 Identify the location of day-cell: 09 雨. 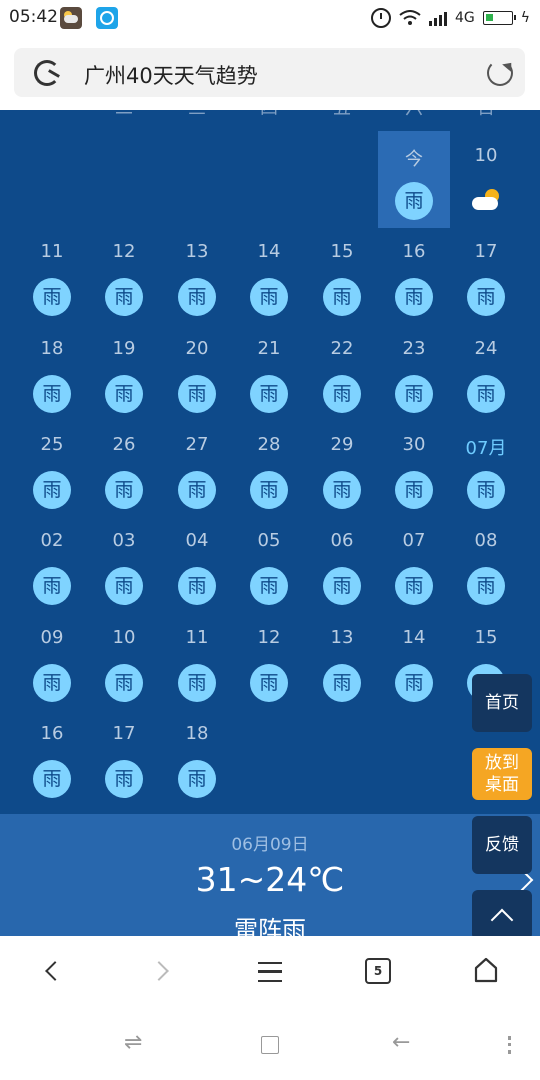
(52, 661).